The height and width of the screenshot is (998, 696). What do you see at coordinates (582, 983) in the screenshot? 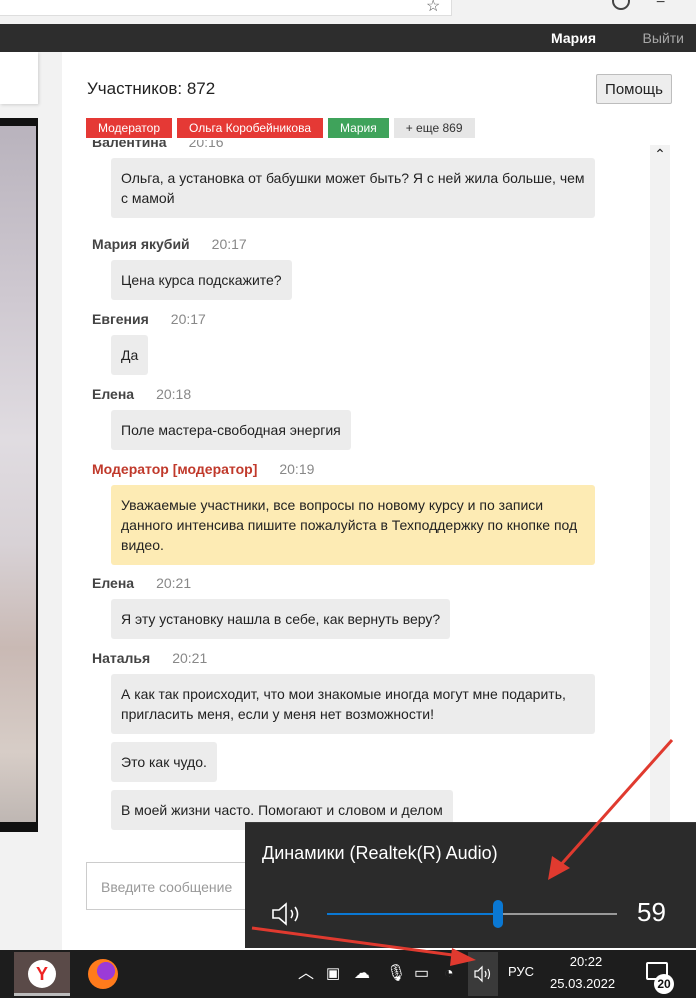
I see `clock-date: 25.03.2022` at bounding box center [582, 983].